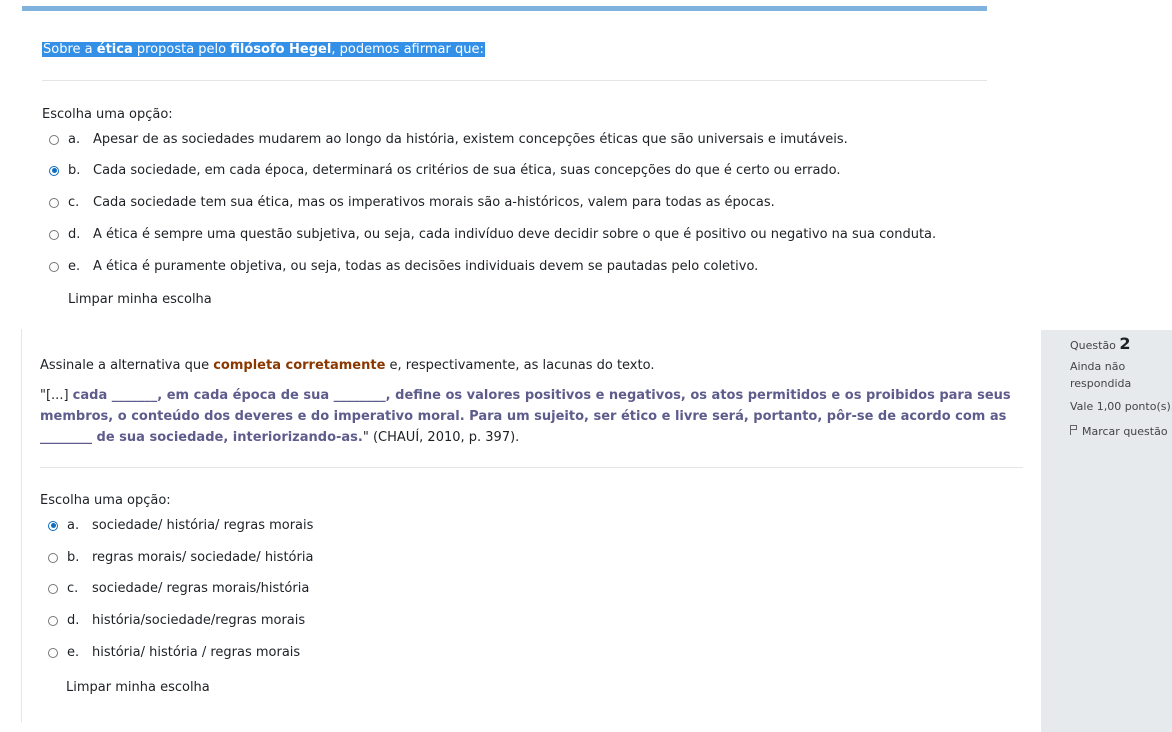 The height and width of the screenshot is (732, 1172). I want to click on option-a: a. sociedade/ história/ regras morais, so click(180, 525).